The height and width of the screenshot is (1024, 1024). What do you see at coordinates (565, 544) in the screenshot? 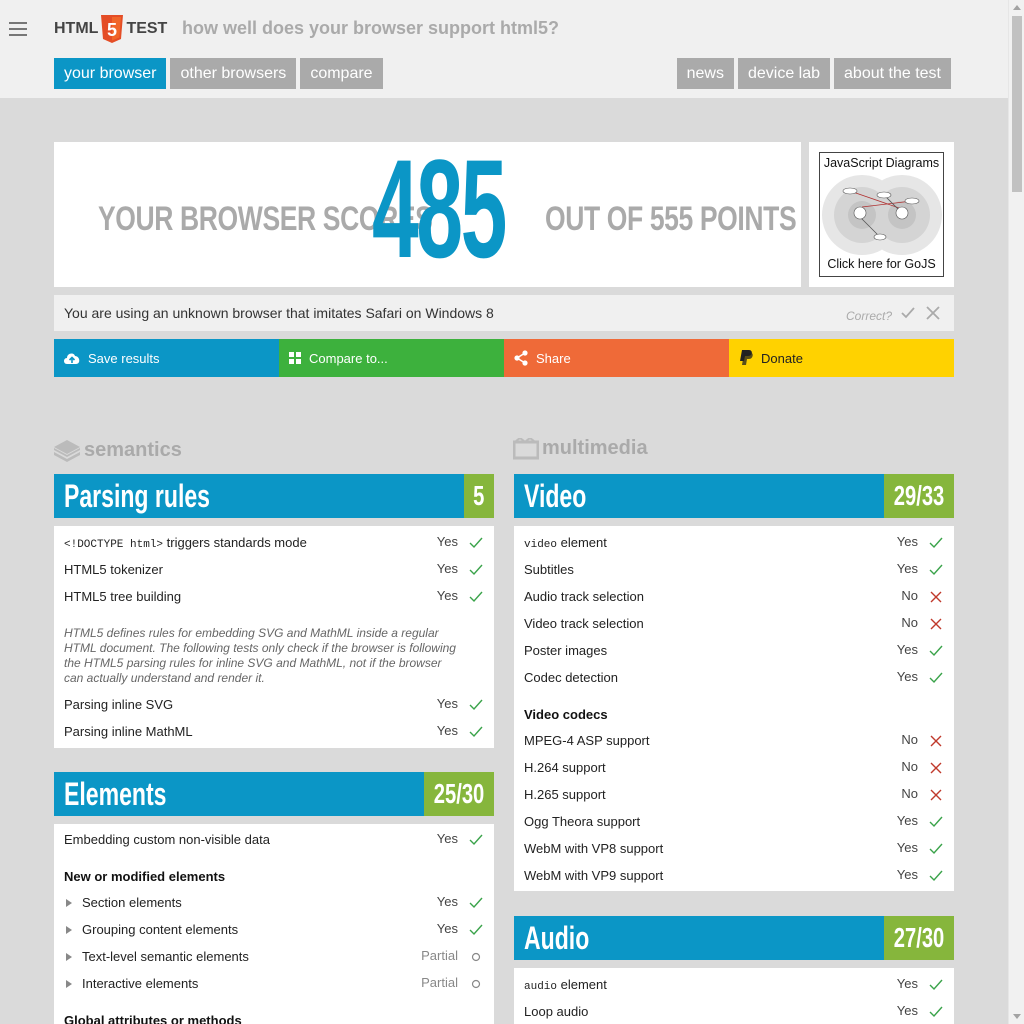
I see `result-label: video element` at bounding box center [565, 544].